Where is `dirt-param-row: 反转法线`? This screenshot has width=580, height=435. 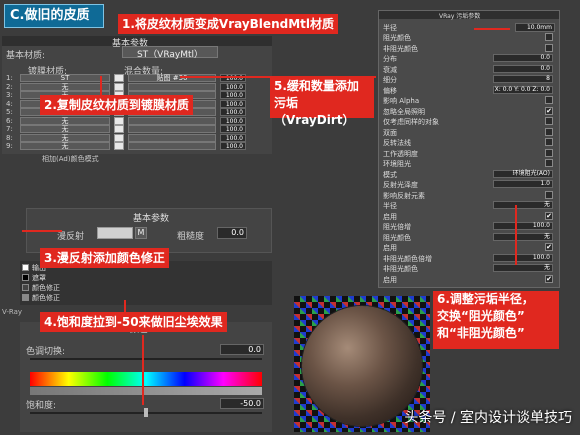
dirt-param-row: 反转法线 is located at coordinates (470, 142).